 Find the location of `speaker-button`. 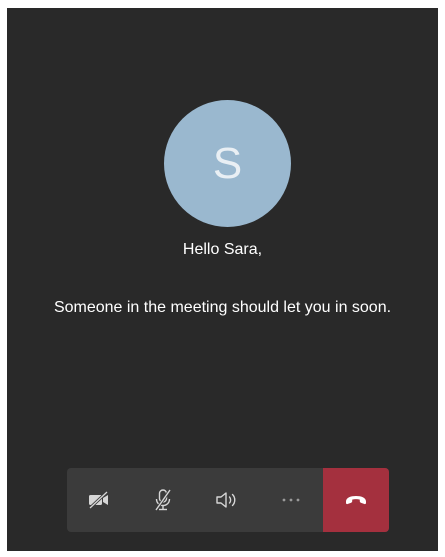

speaker-button is located at coordinates (227, 500).